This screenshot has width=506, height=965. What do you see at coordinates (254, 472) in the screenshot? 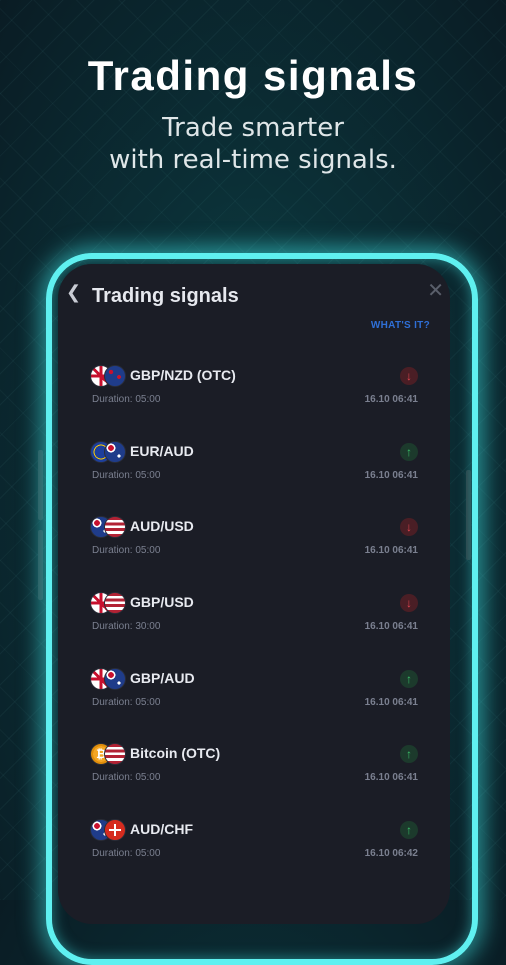
I see `signal-row: EUR/AUD ↑ Duration: 05:00 16.10 06:41` at bounding box center [254, 472].